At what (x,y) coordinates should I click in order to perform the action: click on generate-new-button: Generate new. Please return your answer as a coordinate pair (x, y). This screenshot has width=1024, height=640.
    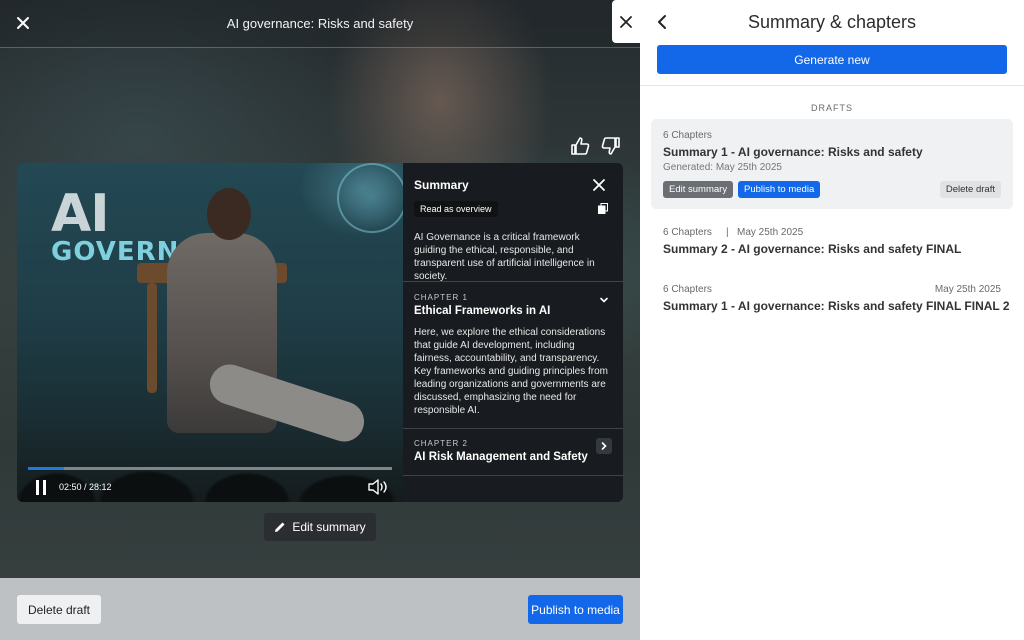
    Looking at the image, I should click on (832, 59).